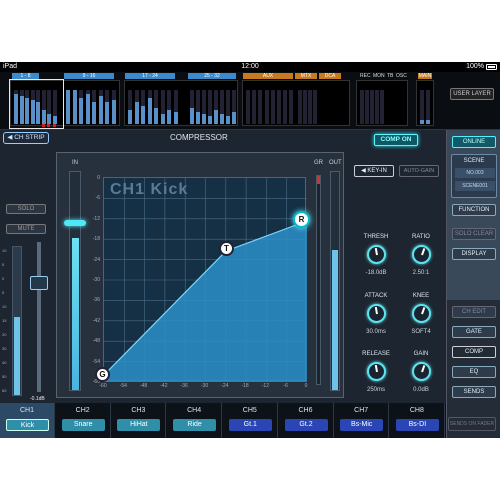 The image size is (500, 500). I want to click on sends-on-fader-button: SENDS ON FADER, so click(472, 424).